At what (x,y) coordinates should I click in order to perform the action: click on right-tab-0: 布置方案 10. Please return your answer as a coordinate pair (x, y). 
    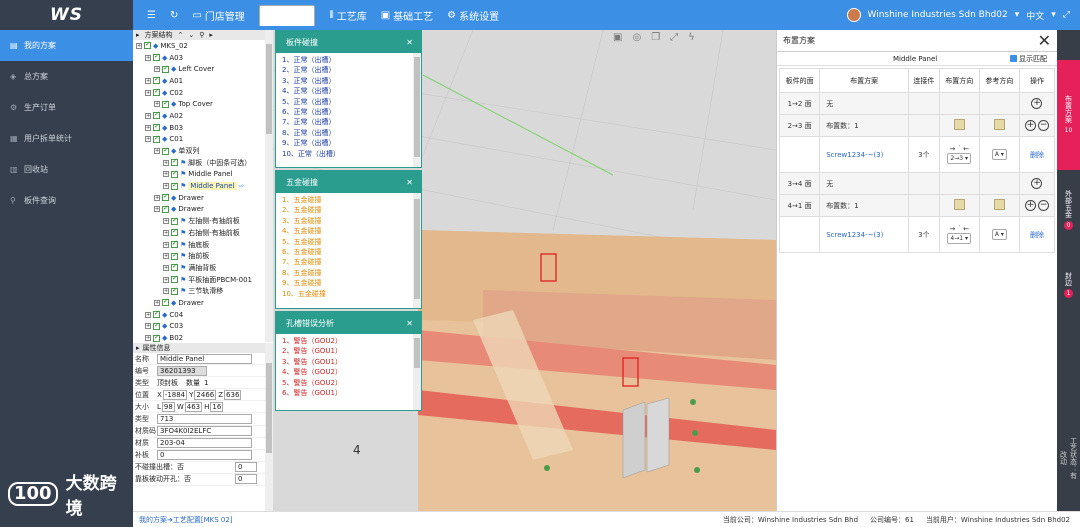
    Looking at the image, I should click on (1068, 115).